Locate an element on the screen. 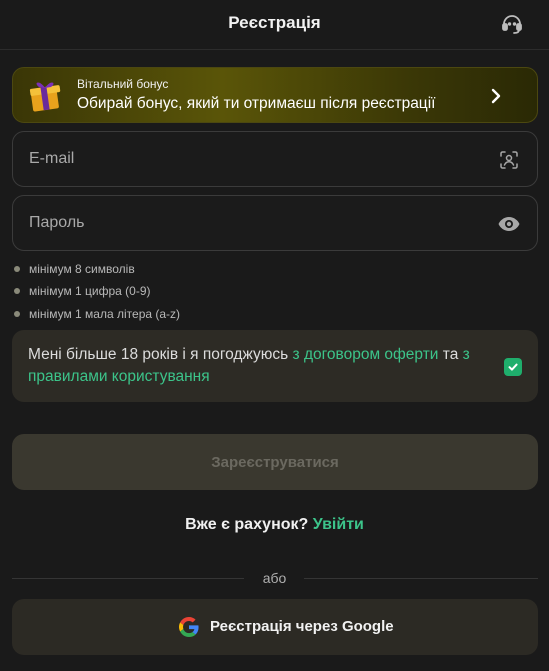  password-input is located at coordinates (275, 223).